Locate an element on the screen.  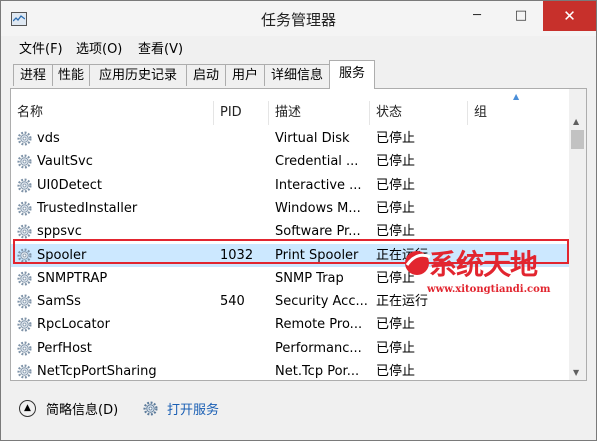
service-row: vds Virtual Disk 已停止 is located at coordinates (291, 138).